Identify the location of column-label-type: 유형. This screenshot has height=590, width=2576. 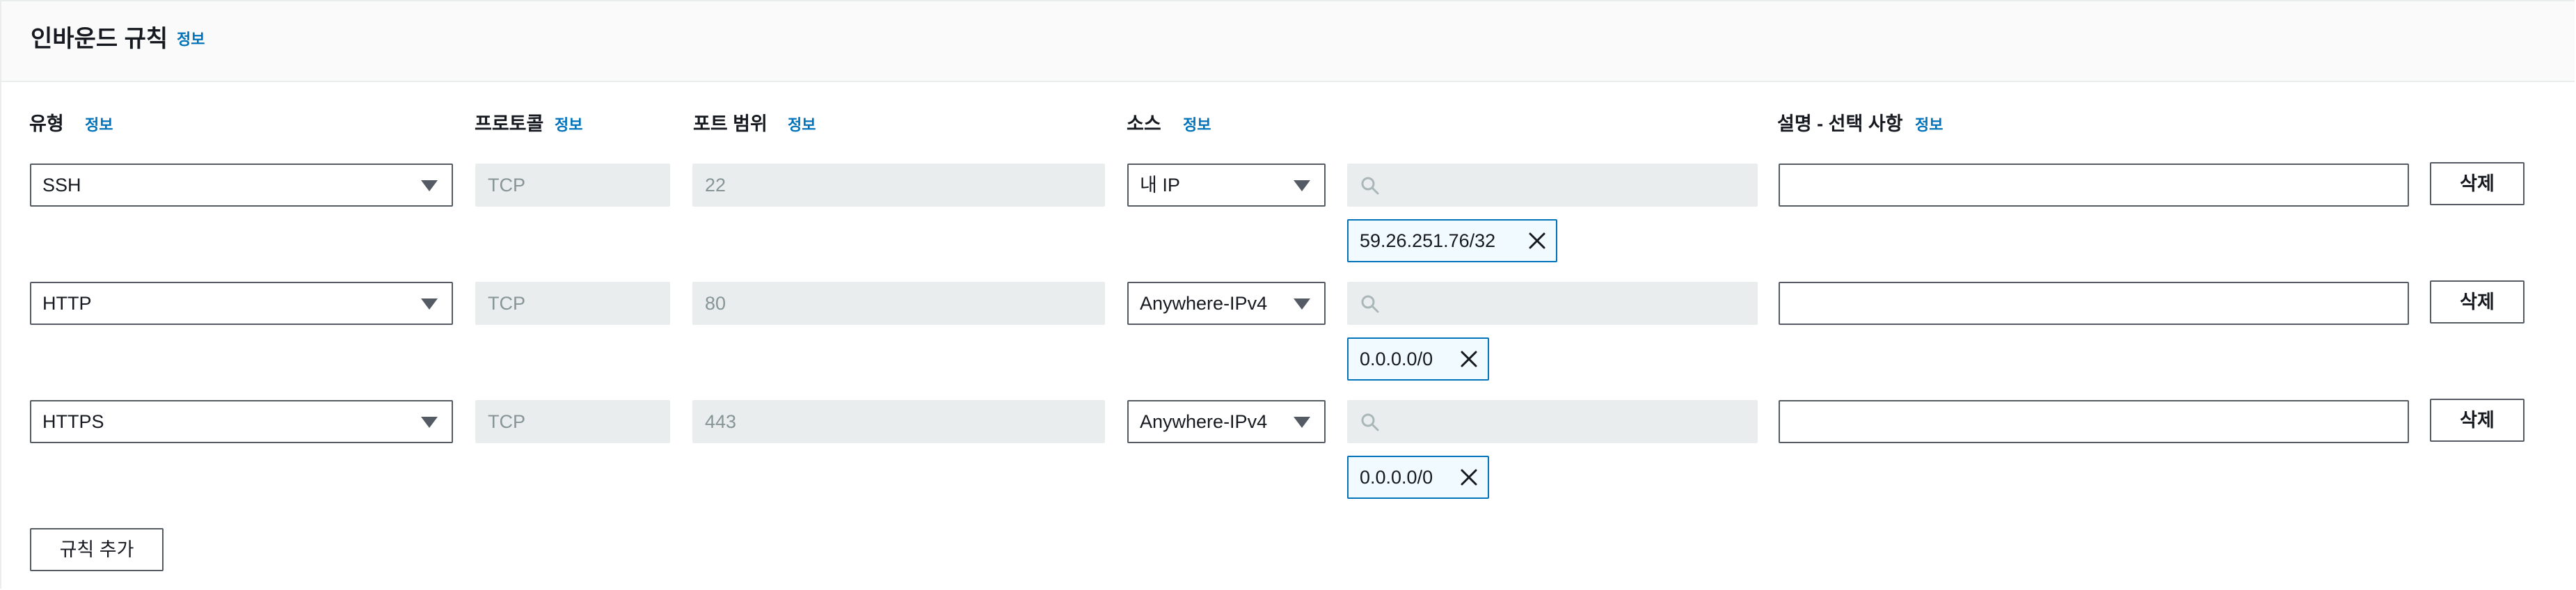
(46, 123).